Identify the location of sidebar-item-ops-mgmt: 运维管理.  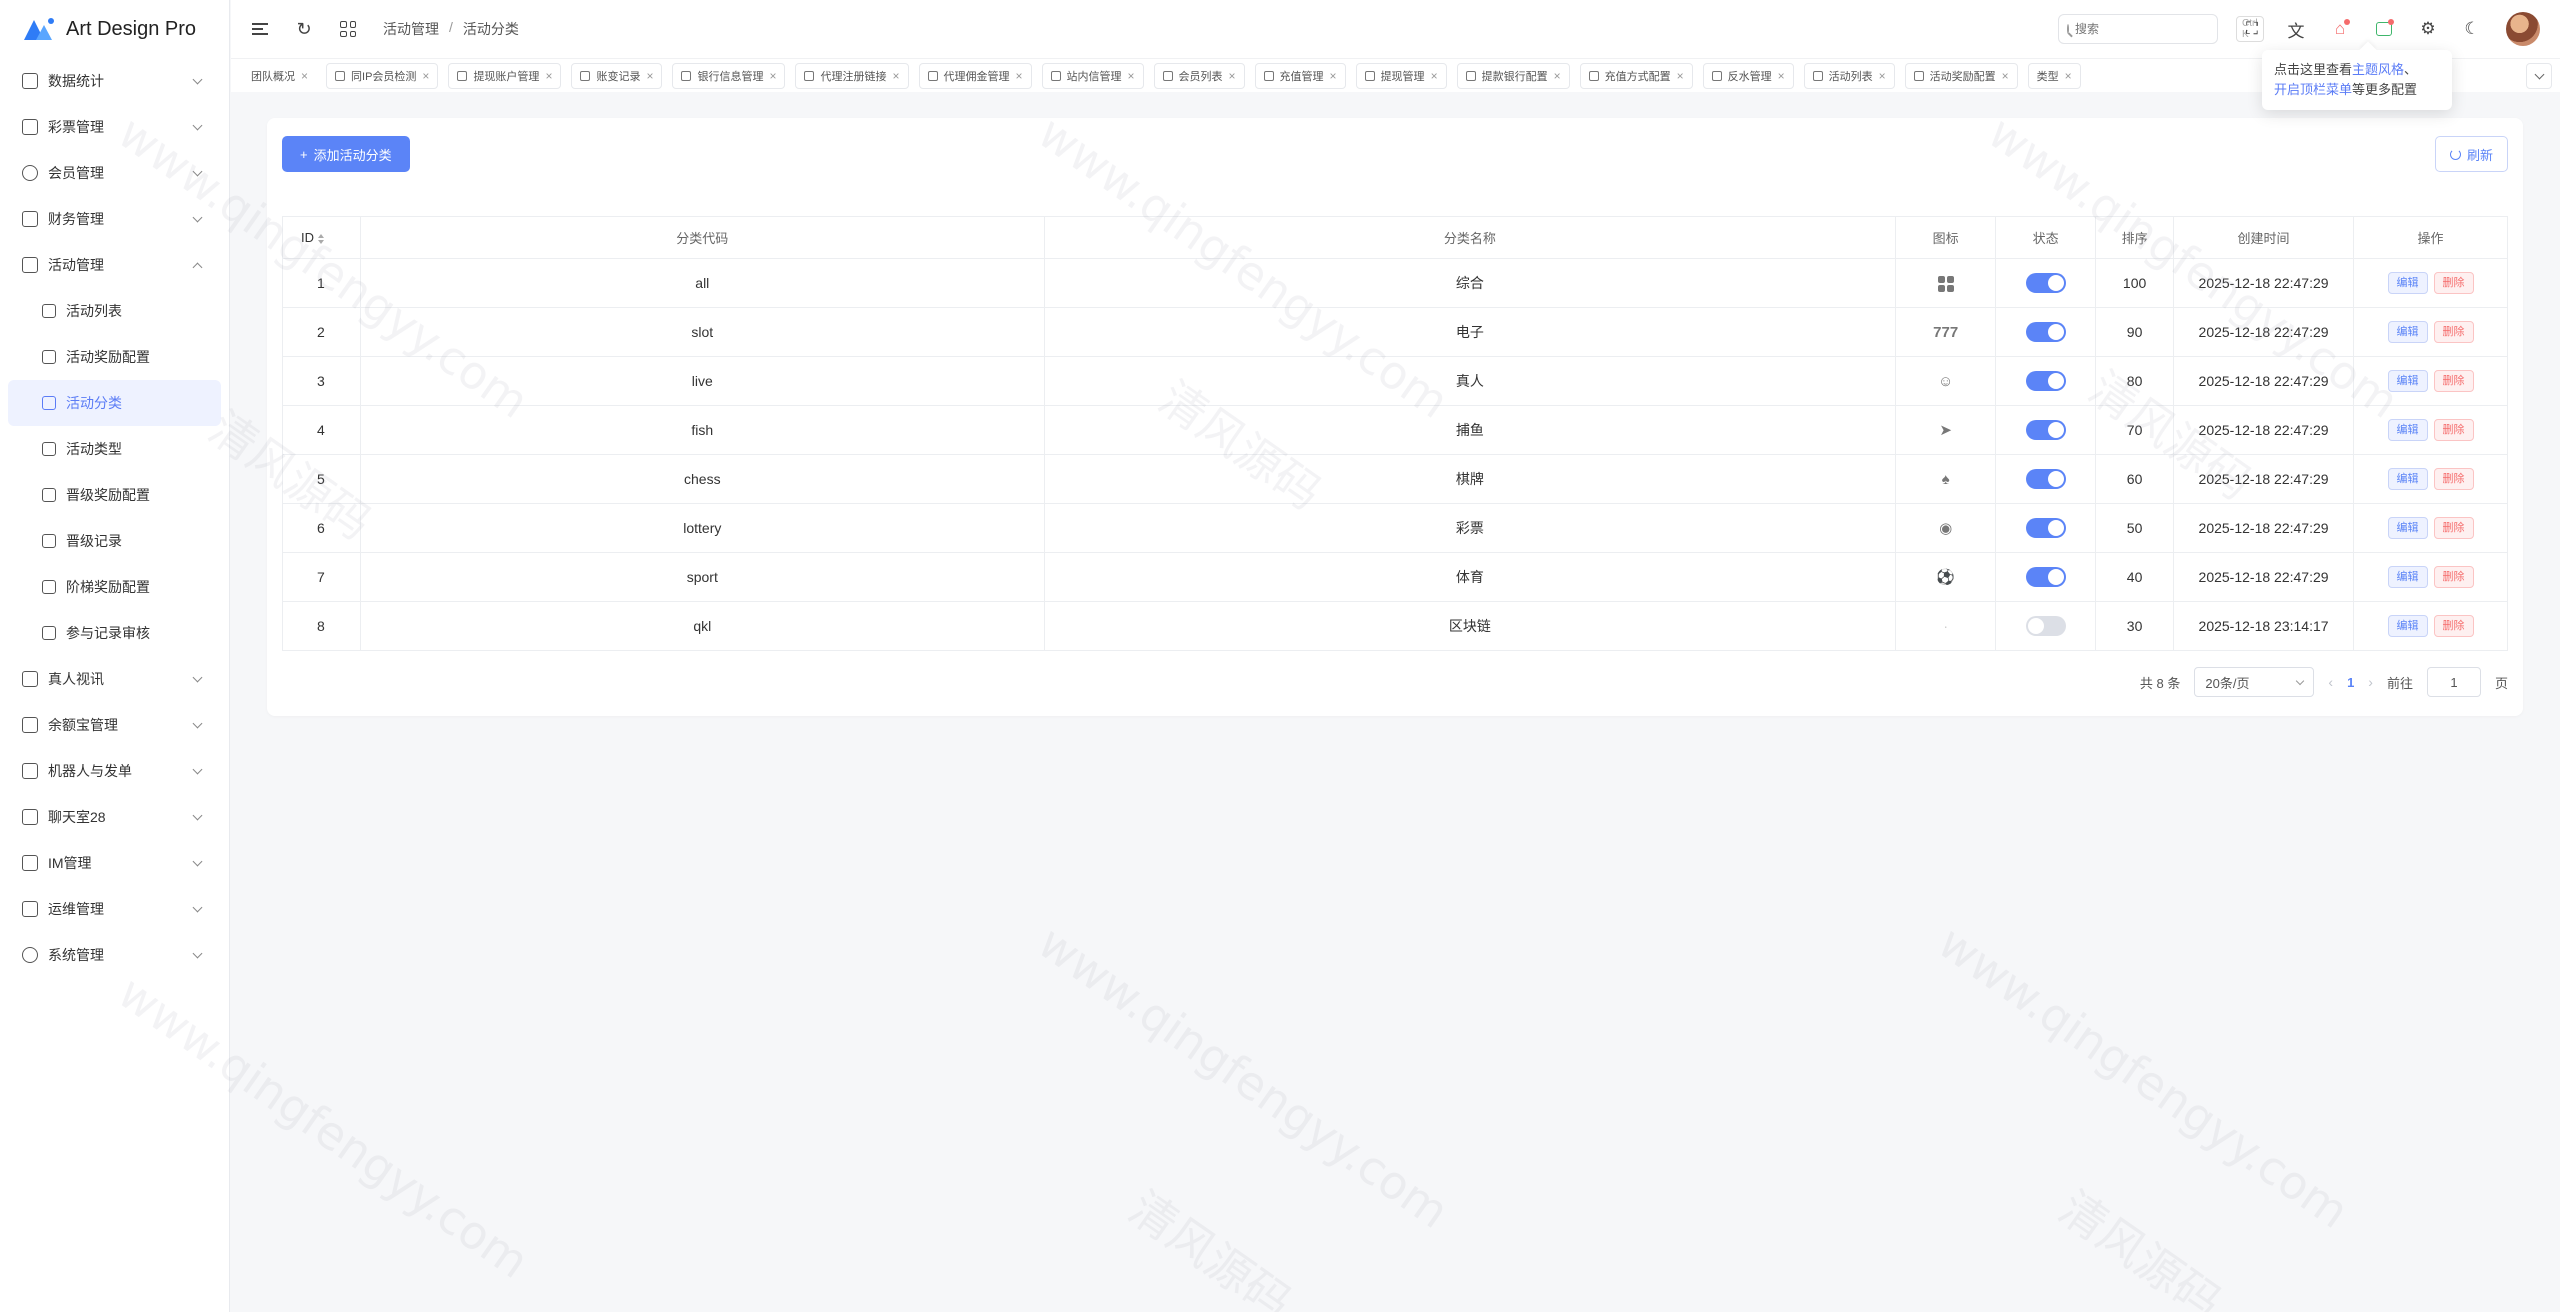
(114, 909).